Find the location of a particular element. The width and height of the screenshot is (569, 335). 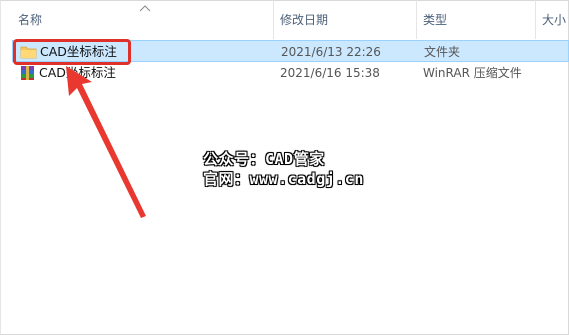

watermark-line1: 公众号：CAD管家 is located at coordinates (264, 159).